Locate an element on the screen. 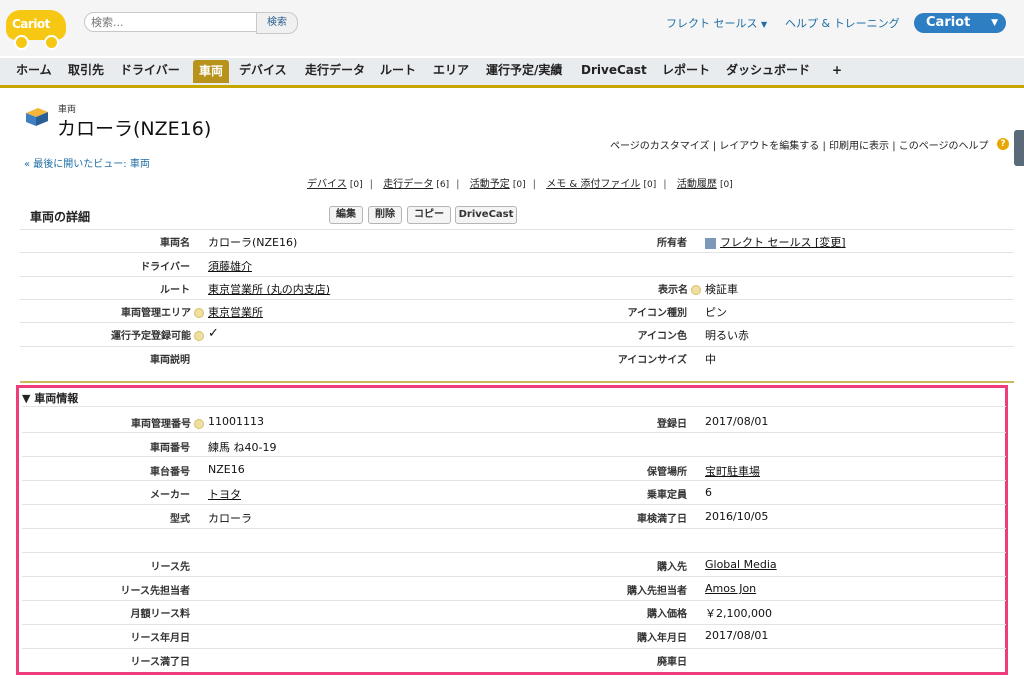  edit-button: 編集 is located at coordinates (346, 215).